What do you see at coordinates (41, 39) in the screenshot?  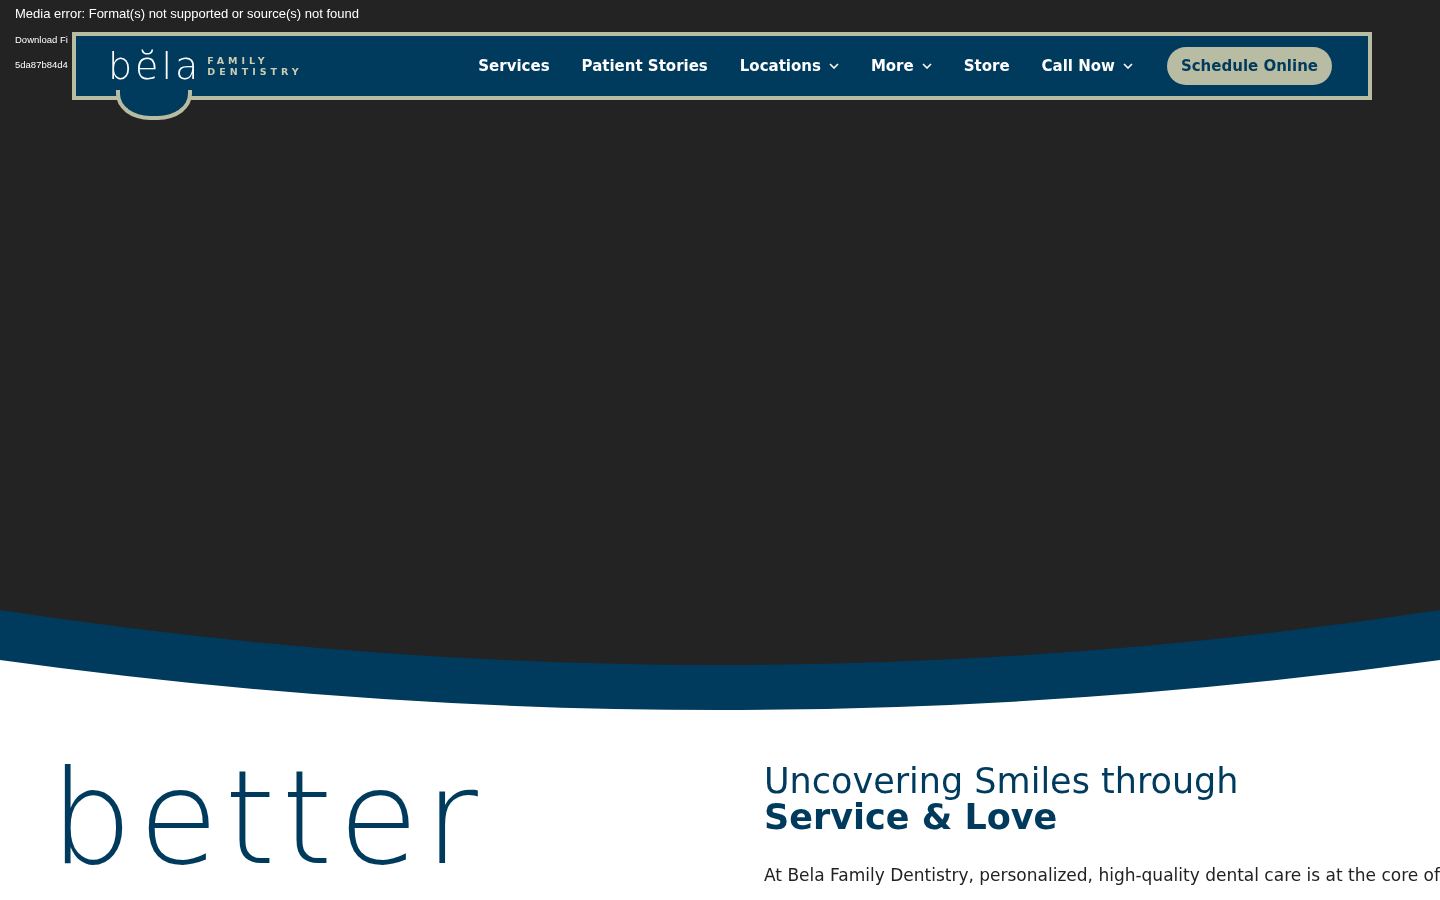 I see `download-link: Download Fi` at bounding box center [41, 39].